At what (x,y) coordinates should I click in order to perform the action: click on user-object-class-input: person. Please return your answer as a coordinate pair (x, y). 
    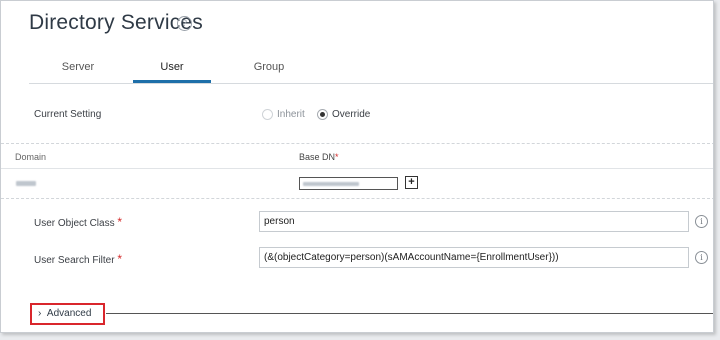
    Looking at the image, I should click on (474, 221).